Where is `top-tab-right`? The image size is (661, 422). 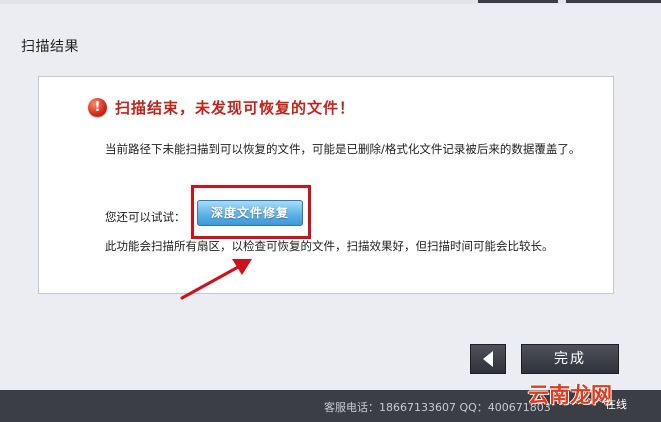
top-tab-right is located at coordinates (613, 1).